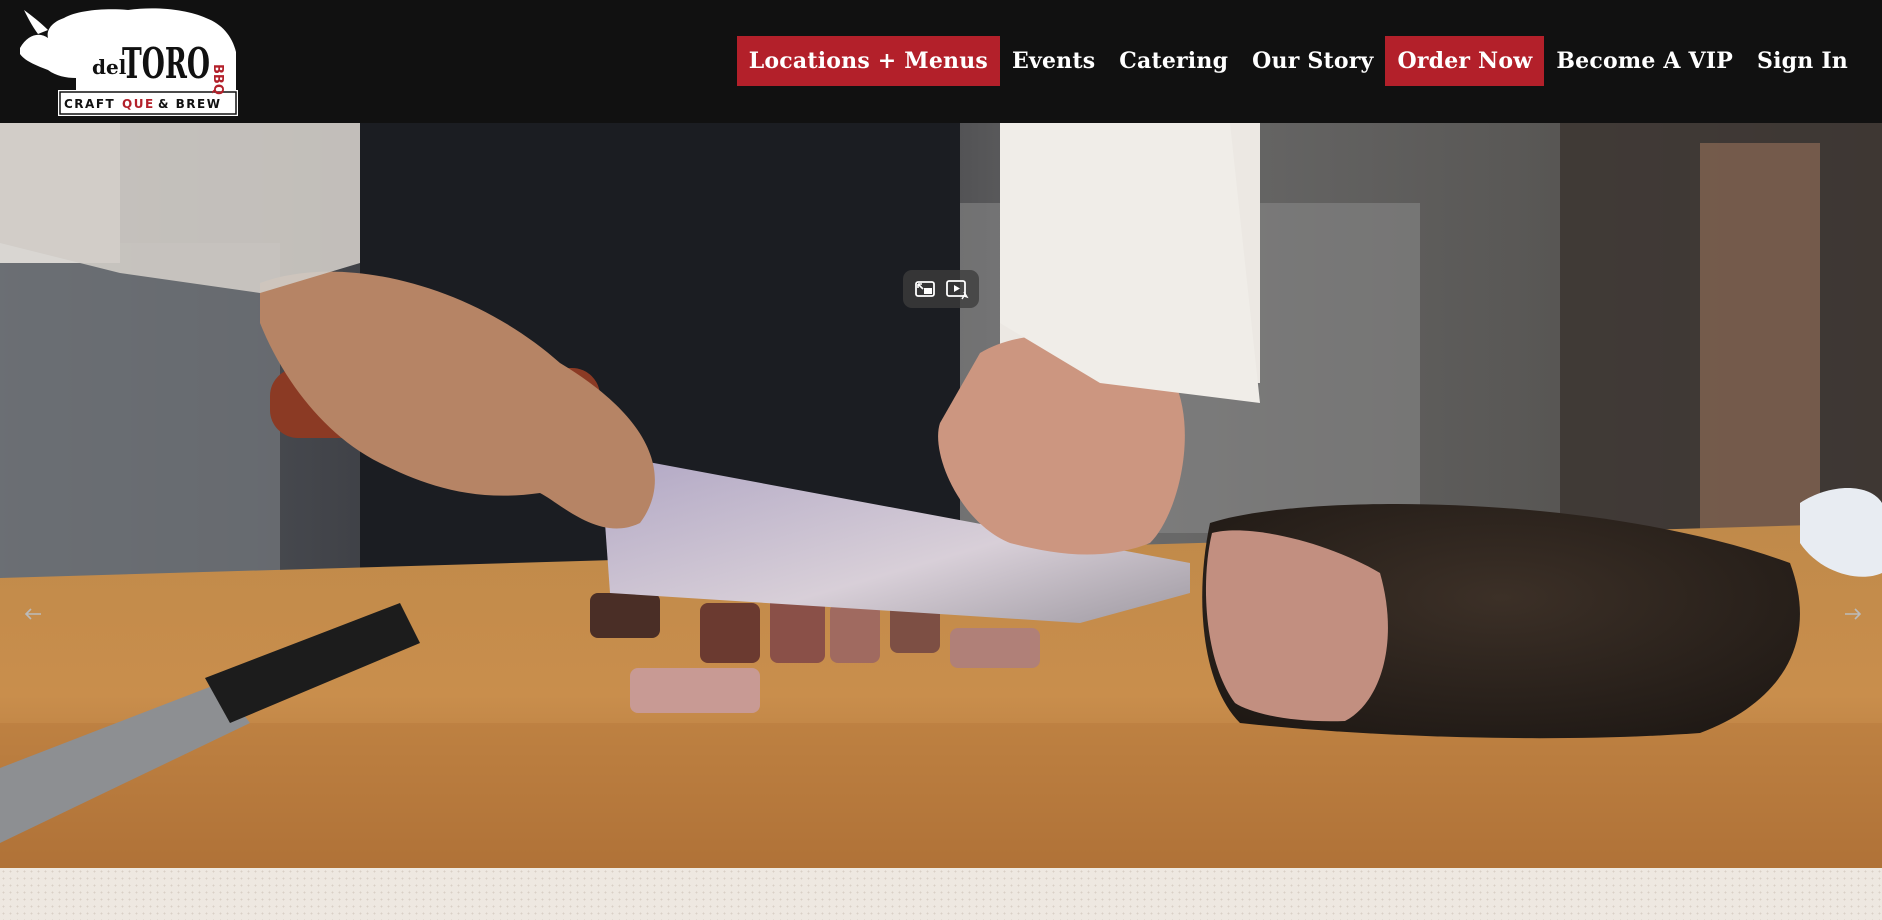 This screenshot has height=920, width=1882. What do you see at coordinates (166, 63) in the screenshot?
I see `svg-text: TORO` at bounding box center [166, 63].